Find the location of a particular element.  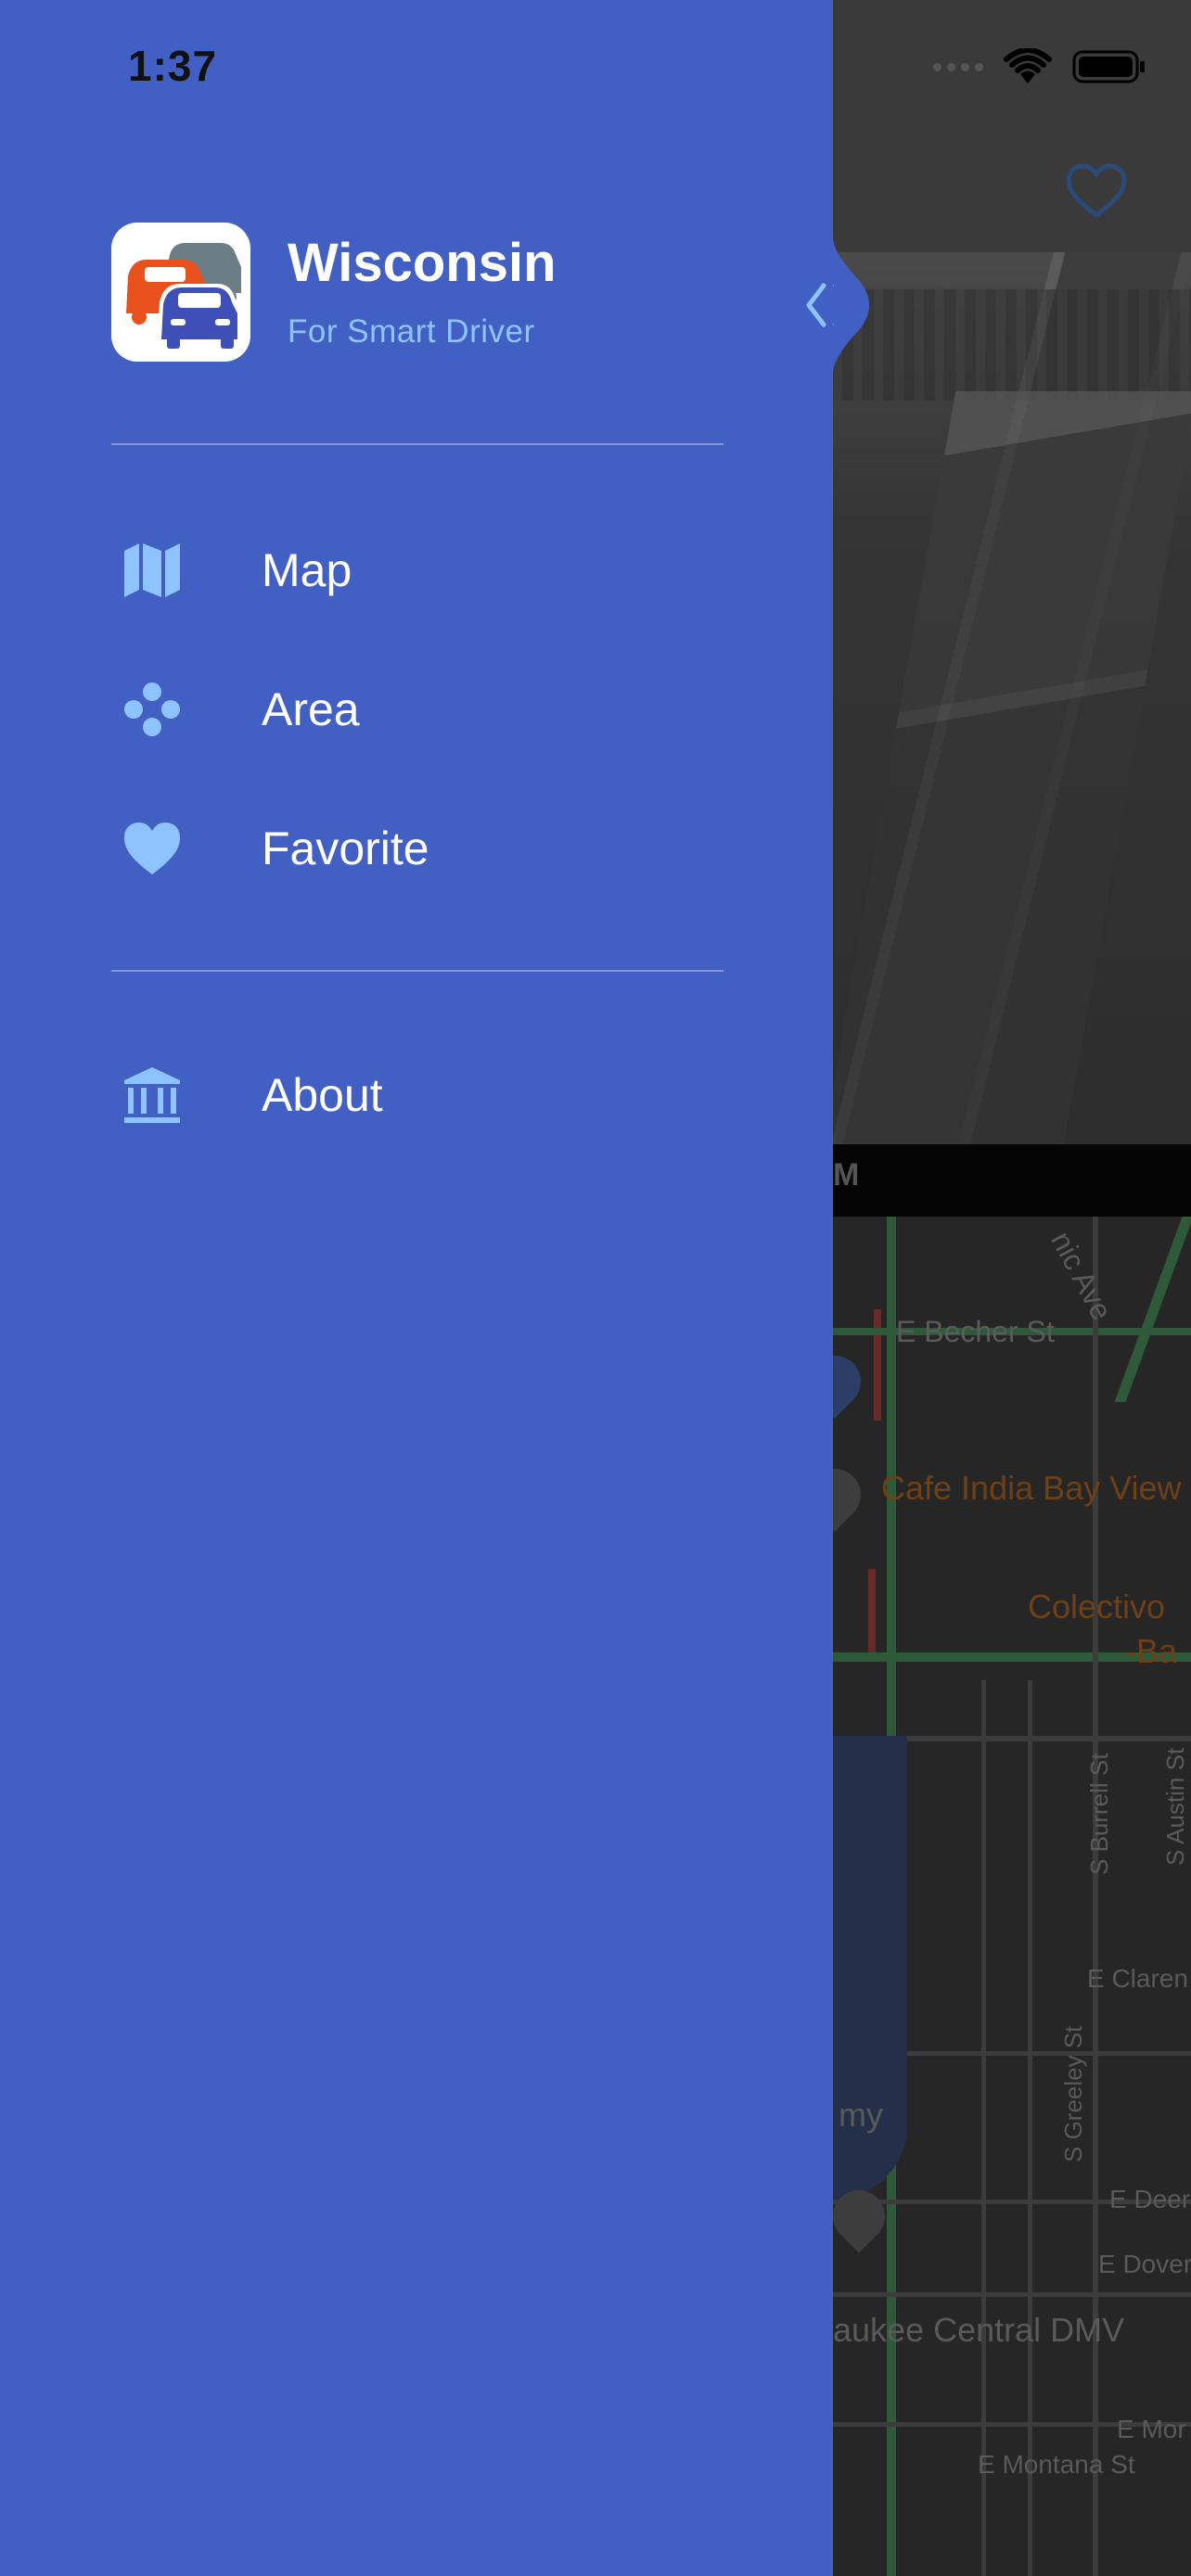

chevron-left-icon is located at coordinates (816, 305).